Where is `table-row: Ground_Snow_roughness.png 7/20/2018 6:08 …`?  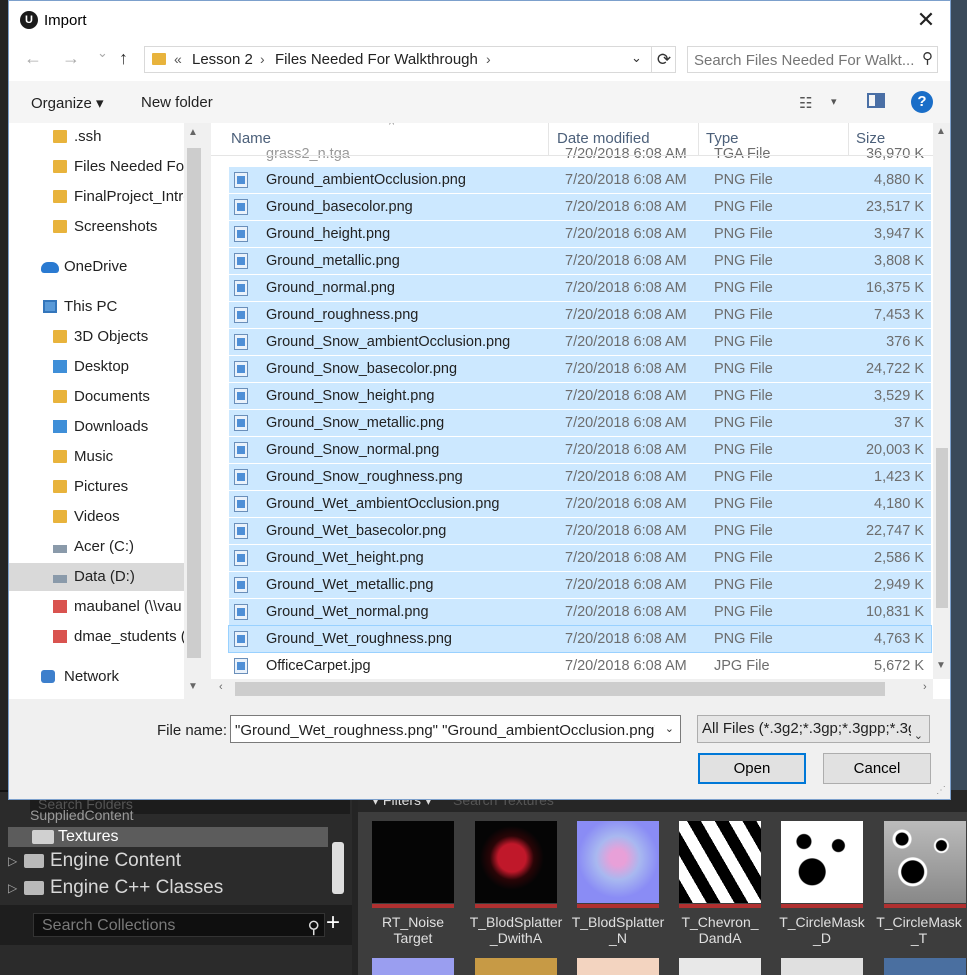 table-row: Ground_Snow_roughness.png 7/20/2018 6:08 … is located at coordinates (580, 477).